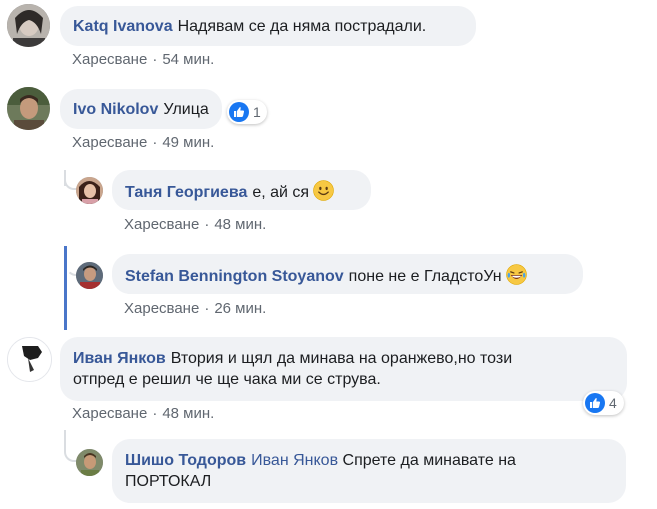  Describe the element at coordinates (185, 460) in the screenshot. I see `comment-author-link: Шишо Тодоров` at that location.